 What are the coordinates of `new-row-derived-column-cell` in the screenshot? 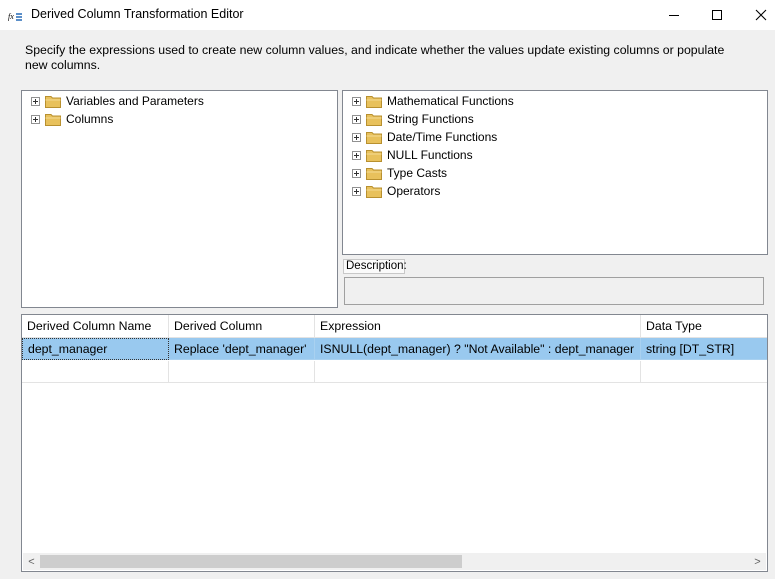 It's located at (242, 372).